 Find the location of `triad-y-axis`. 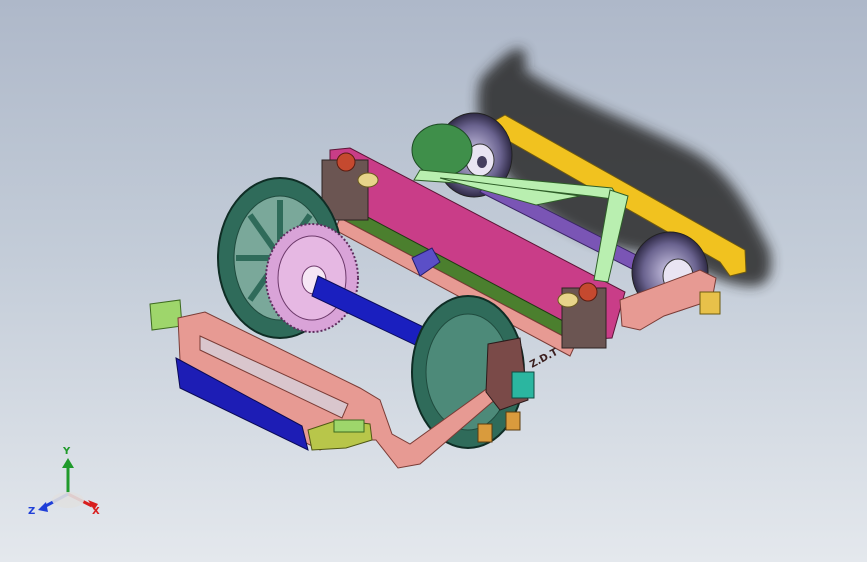

triad-y-axis is located at coordinates (68, 476).